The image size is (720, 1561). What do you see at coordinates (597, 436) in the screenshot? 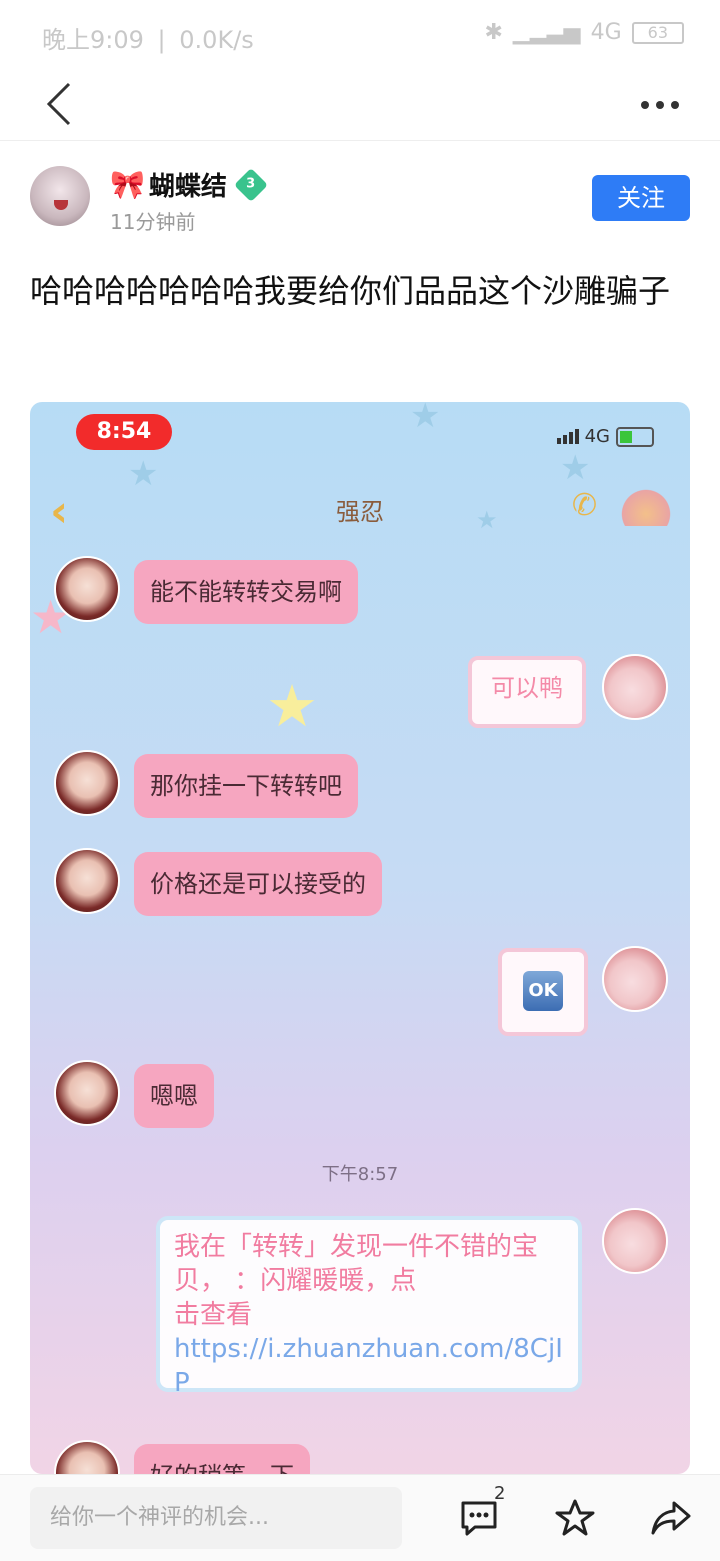
I see `inner-network: 4G` at bounding box center [597, 436].